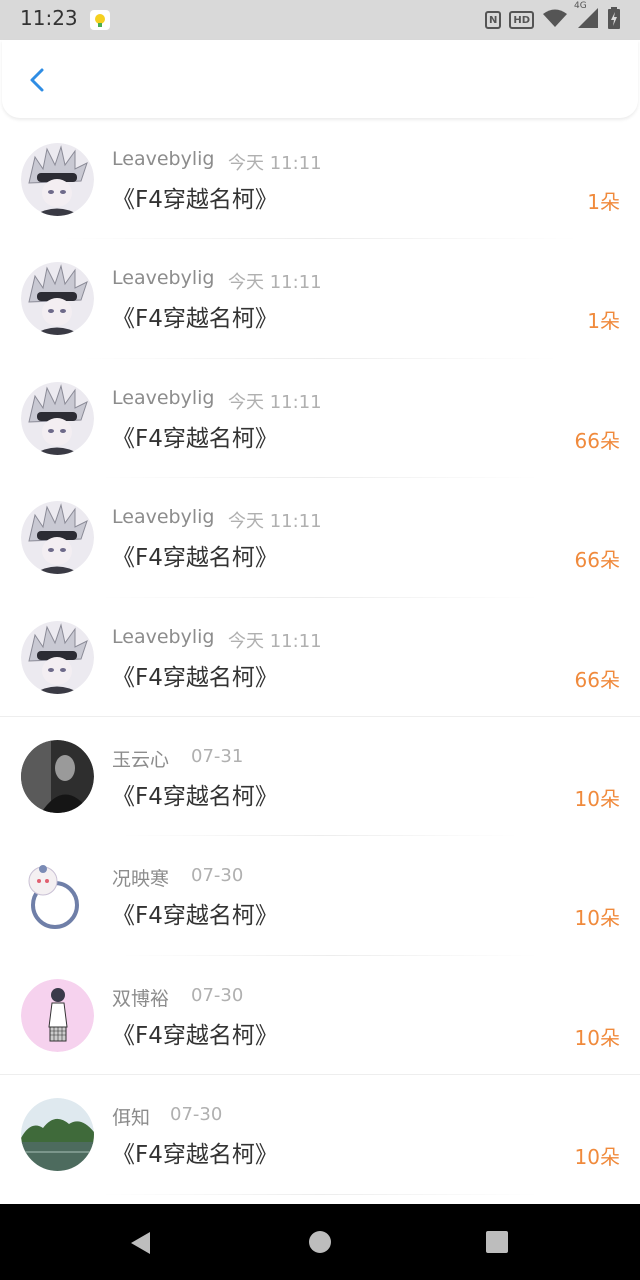 Image resolution: width=640 pixels, height=1280 pixels. Describe the element at coordinates (555, 20) in the screenshot. I see `wifi-icon` at that location.